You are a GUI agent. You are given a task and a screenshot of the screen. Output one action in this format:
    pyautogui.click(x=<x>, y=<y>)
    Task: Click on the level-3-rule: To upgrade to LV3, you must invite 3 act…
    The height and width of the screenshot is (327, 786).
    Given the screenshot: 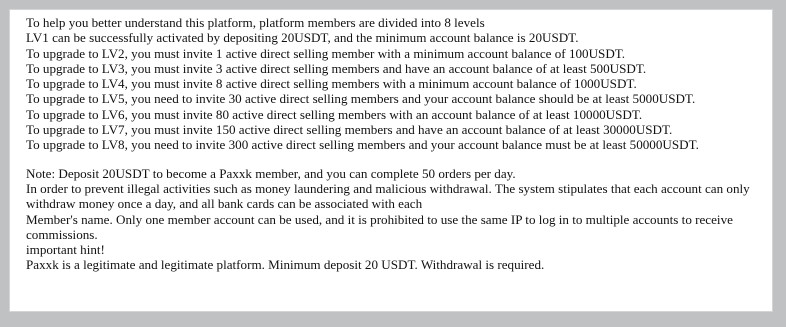 What is the action you would take?
    pyautogui.click(x=336, y=68)
    